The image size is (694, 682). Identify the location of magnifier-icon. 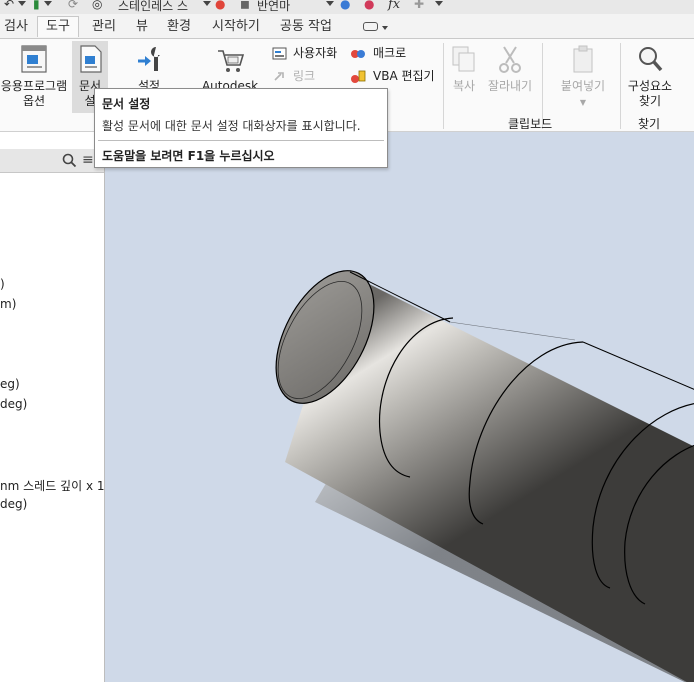
(651, 59).